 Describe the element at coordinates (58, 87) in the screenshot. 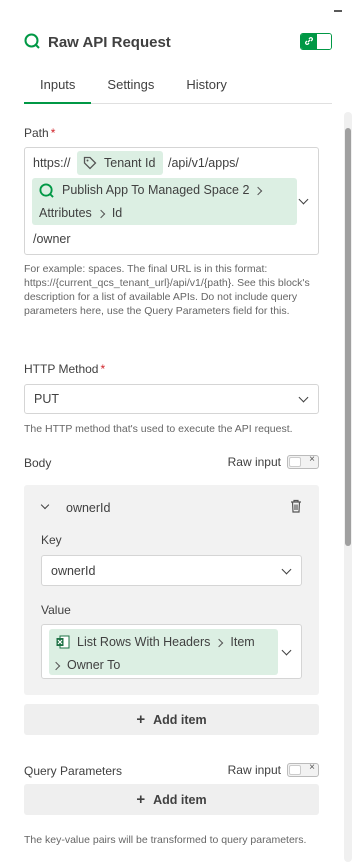

I see `tab-inputs: Inputs` at that location.